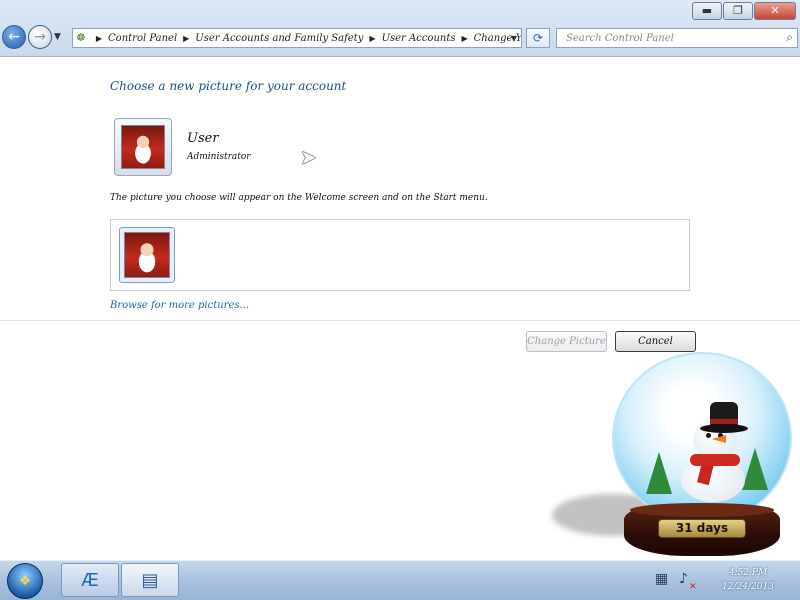 Image resolution: width=800 pixels, height=600 pixels. I want to click on forward-button: →, so click(40, 37).